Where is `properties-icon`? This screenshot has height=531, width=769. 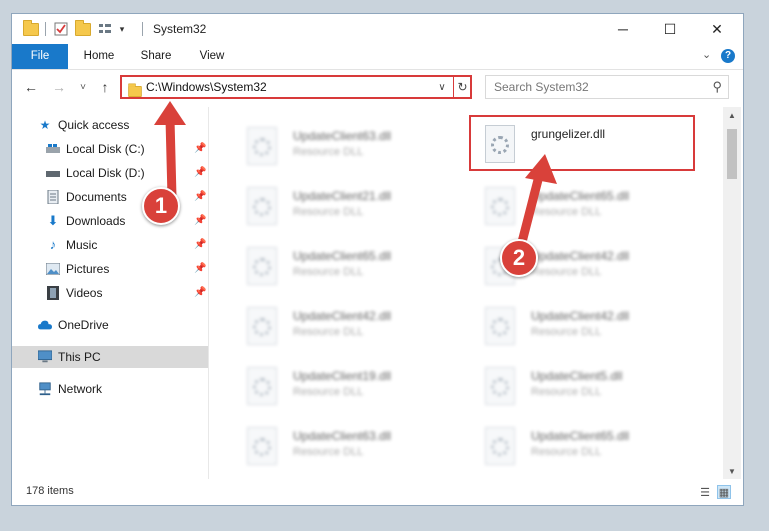 properties-icon is located at coordinates (61, 29).